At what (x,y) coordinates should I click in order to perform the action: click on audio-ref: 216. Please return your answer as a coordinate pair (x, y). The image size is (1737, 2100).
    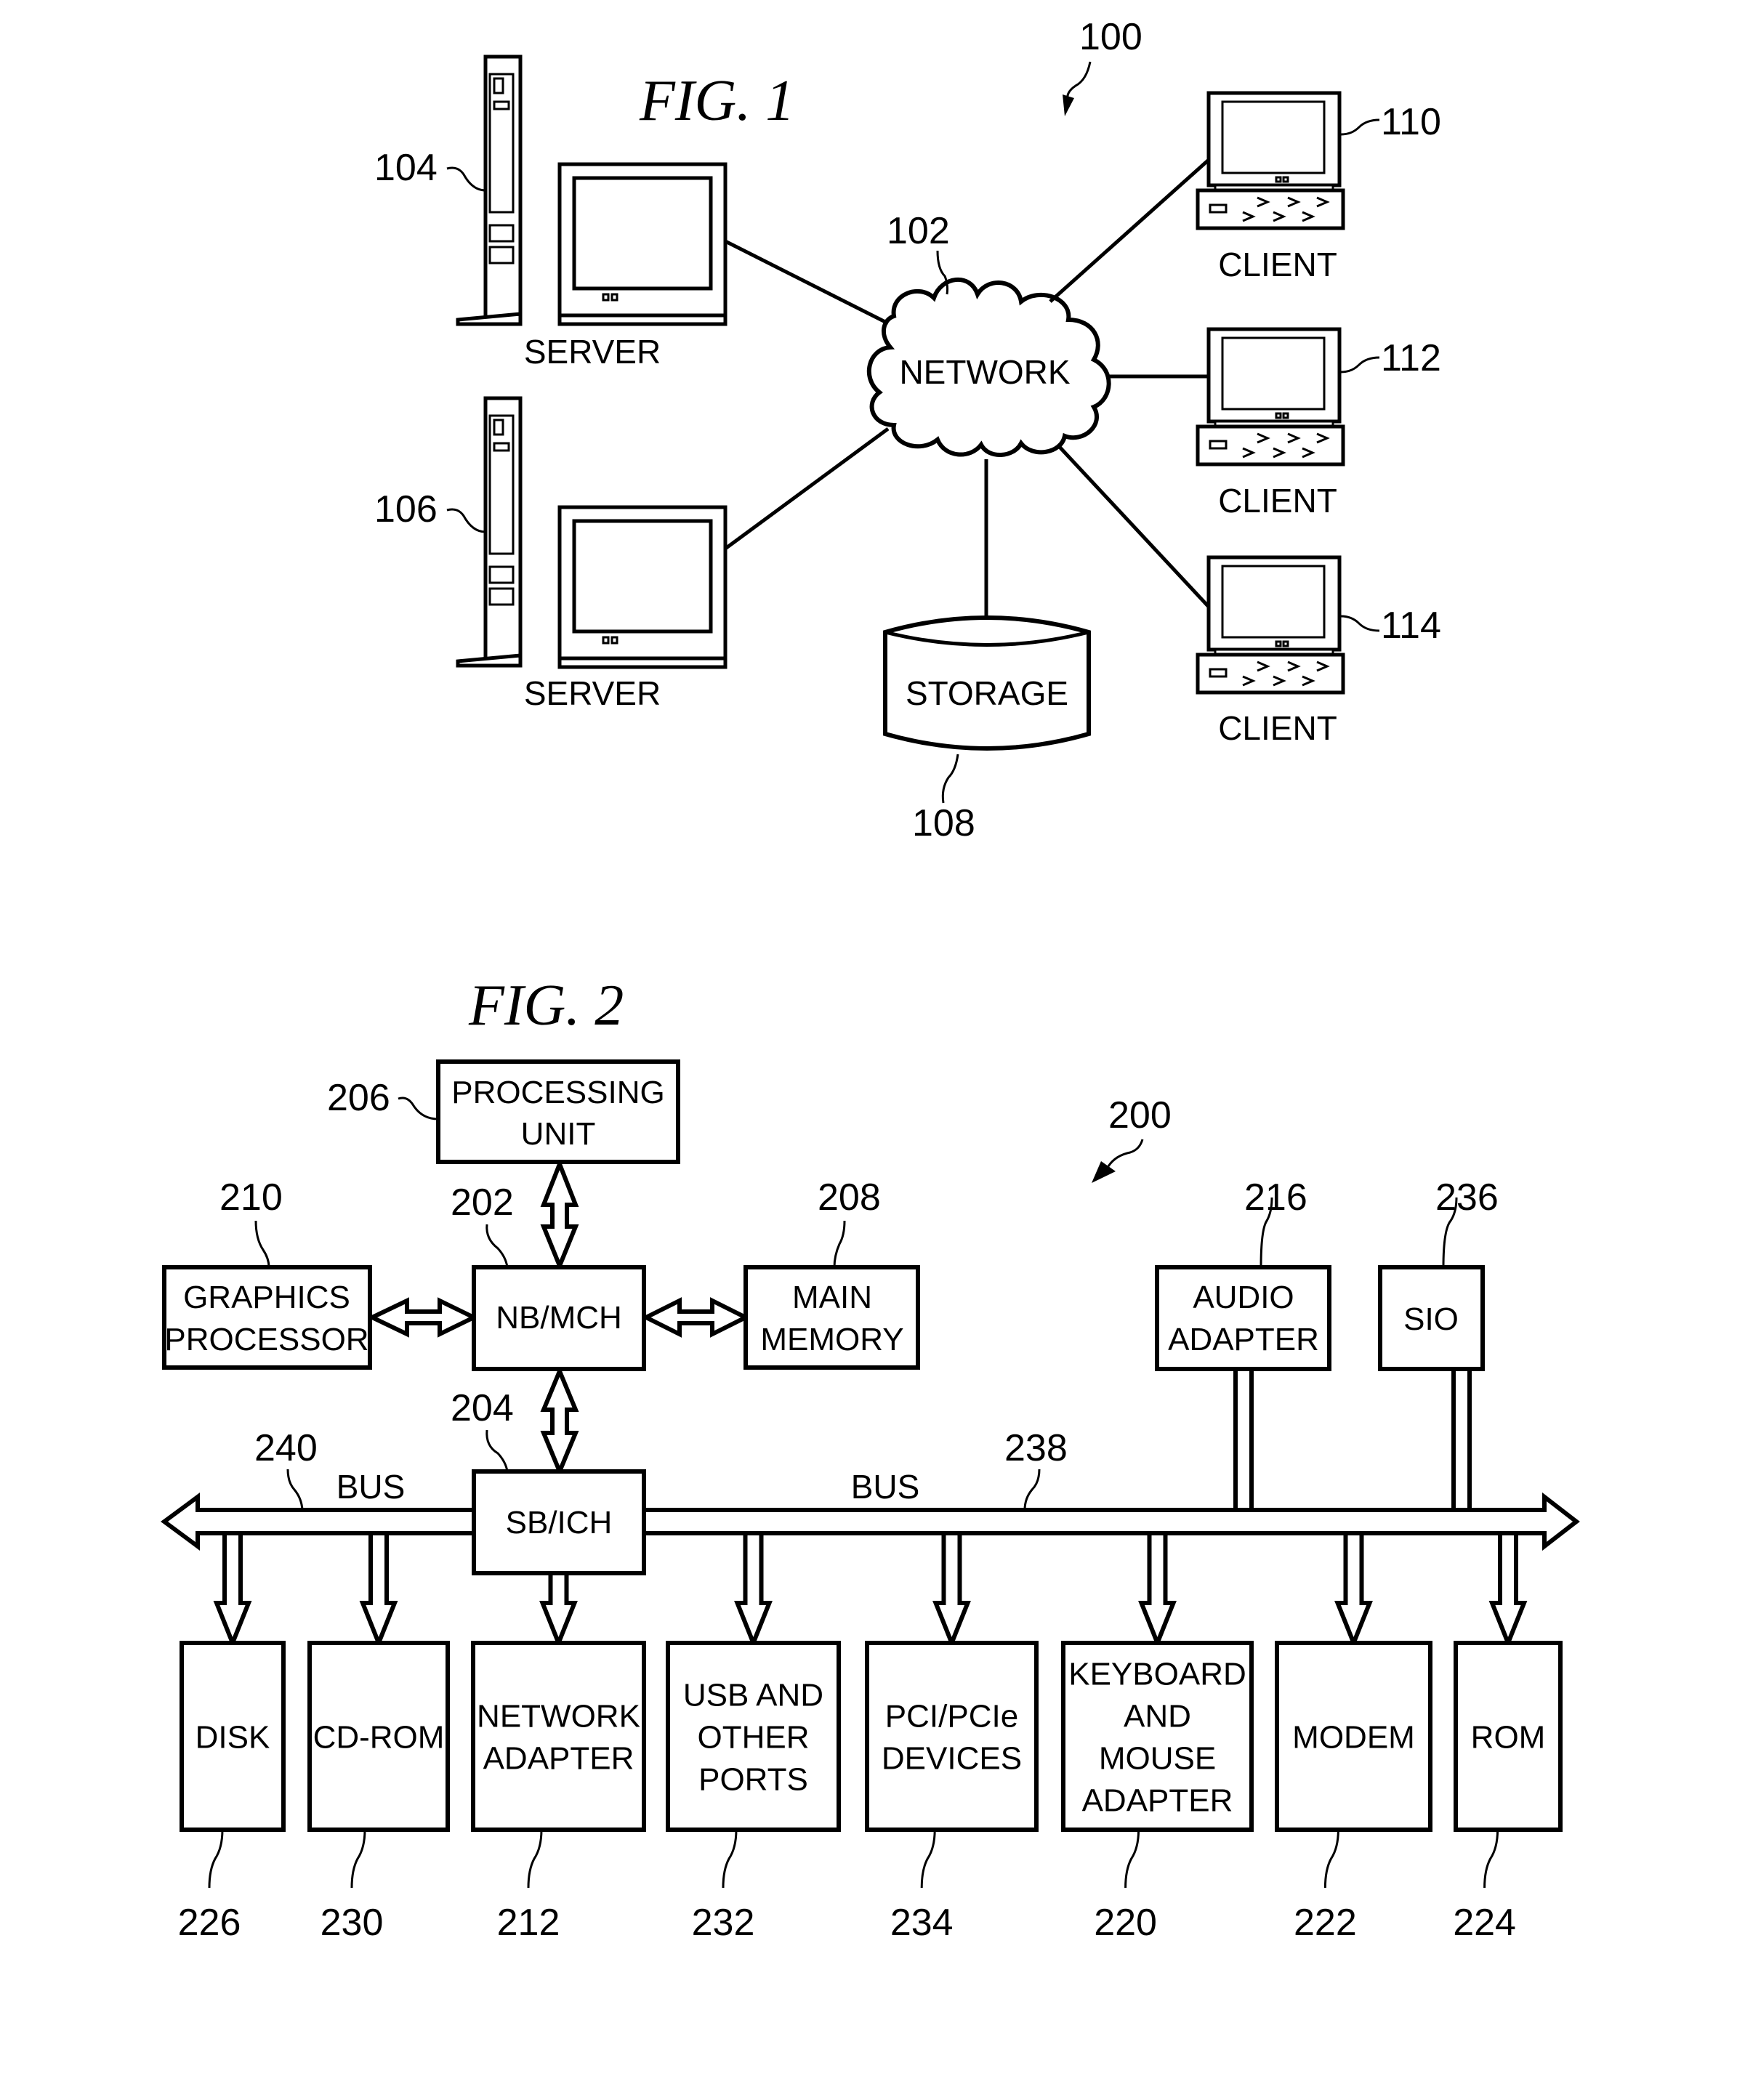
    Looking at the image, I should click on (1275, 1197).